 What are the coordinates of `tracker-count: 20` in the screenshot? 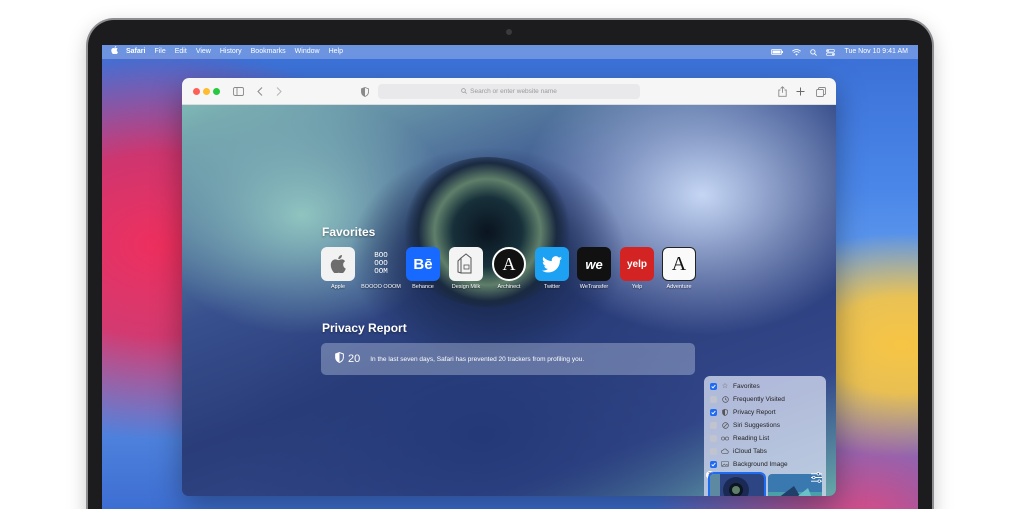 It's located at (354, 359).